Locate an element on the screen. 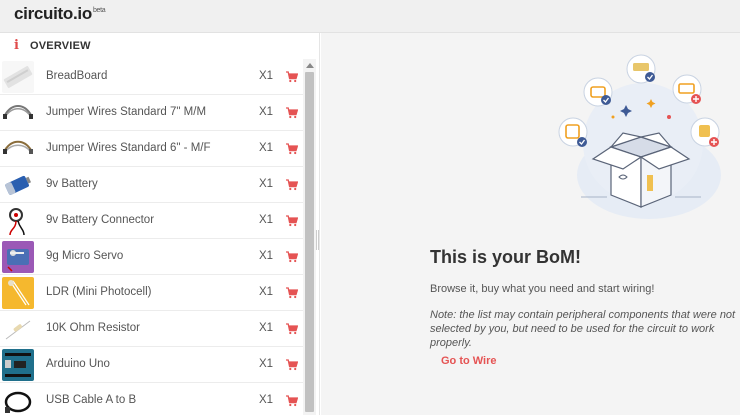  go-to-wire-link: Go to Wire is located at coordinates (469, 361).